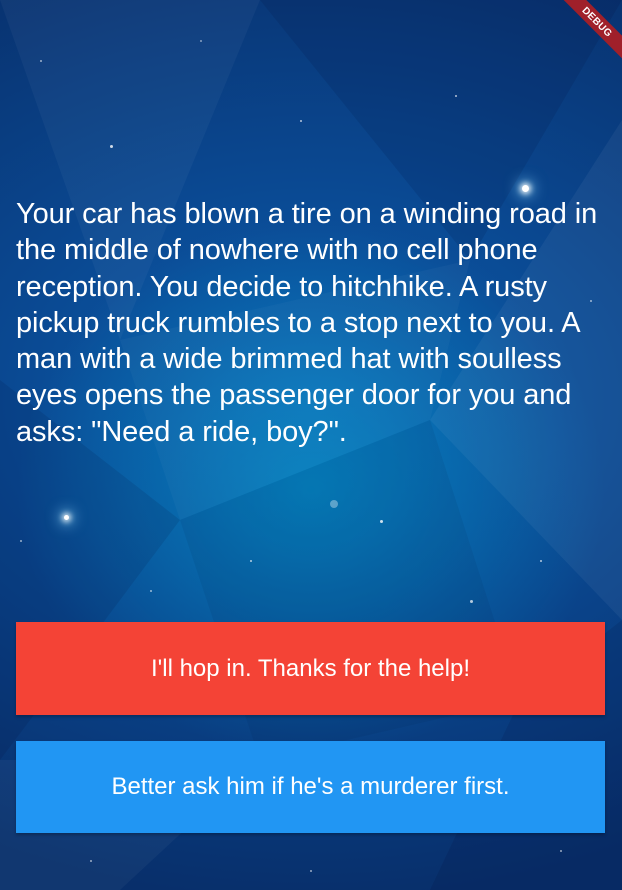  I want to click on choice-1-button: I'll hop in. Thanks for the help!, so click(310, 668).